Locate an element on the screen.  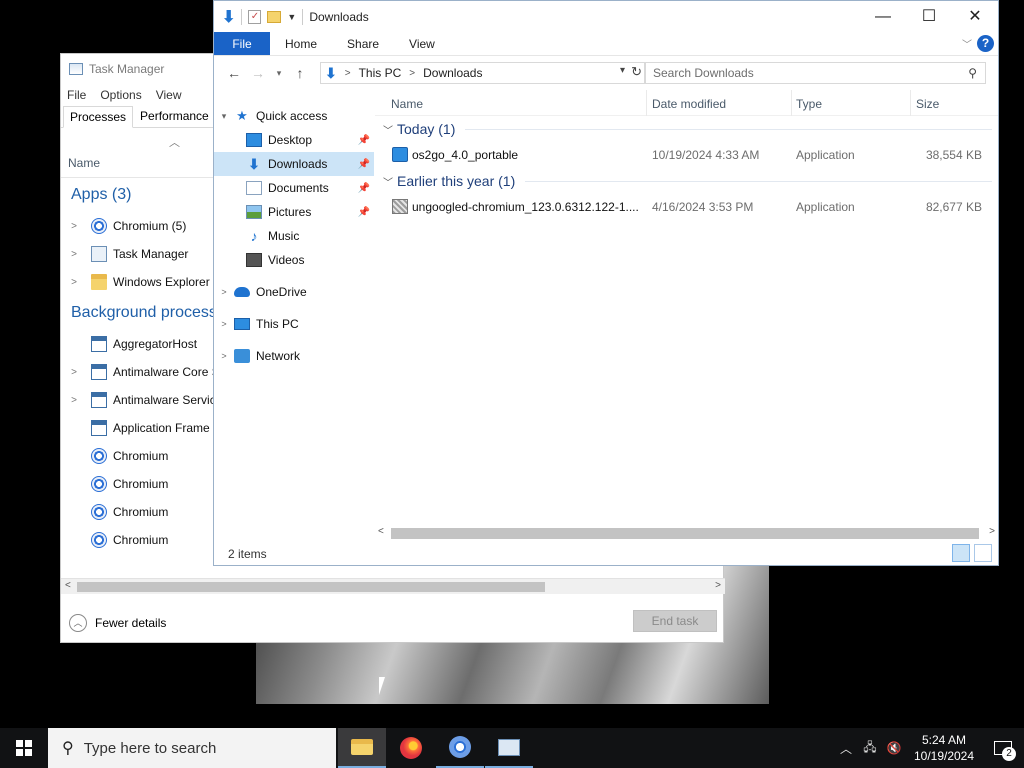
taskbar-task-manager is located at coordinates (509, 748).